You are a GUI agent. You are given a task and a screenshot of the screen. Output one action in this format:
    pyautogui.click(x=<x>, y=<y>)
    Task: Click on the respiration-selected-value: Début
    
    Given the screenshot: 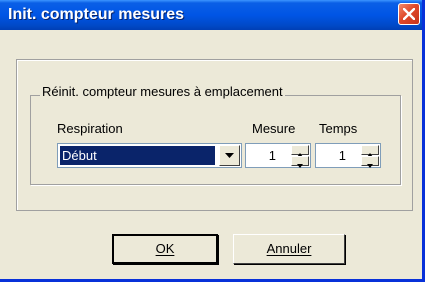 What is the action you would take?
    pyautogui.click(x=137, y=155)
    